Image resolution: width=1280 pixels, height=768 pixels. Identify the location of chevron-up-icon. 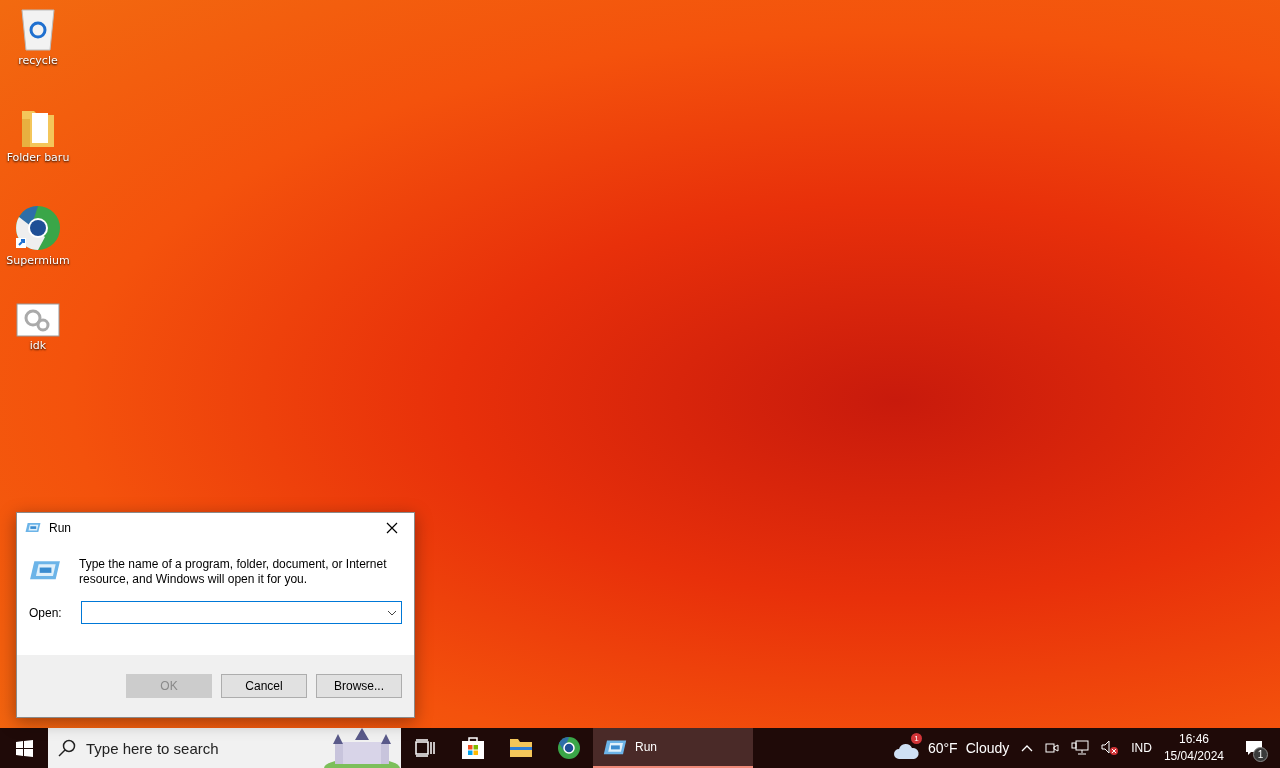
(1027, 748).